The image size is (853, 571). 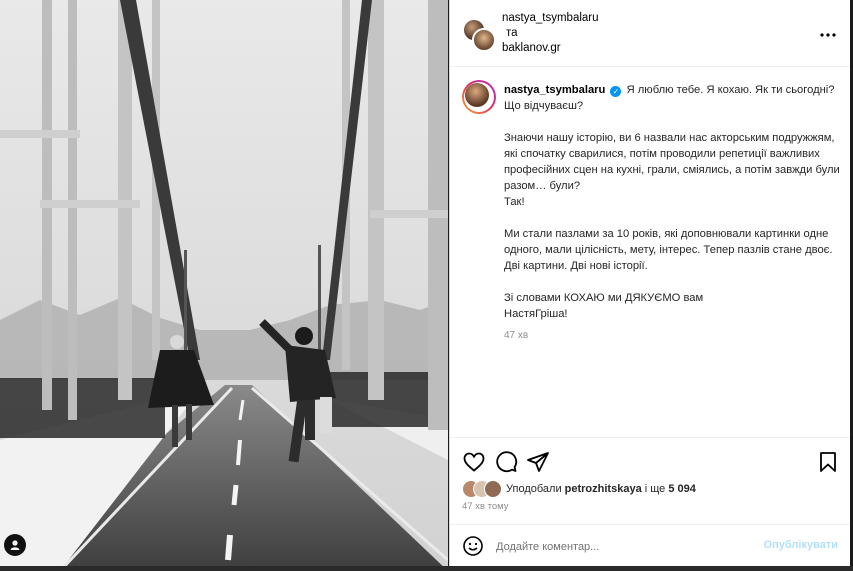 I want to click on emoji-icon, so click(x=473, y=546).